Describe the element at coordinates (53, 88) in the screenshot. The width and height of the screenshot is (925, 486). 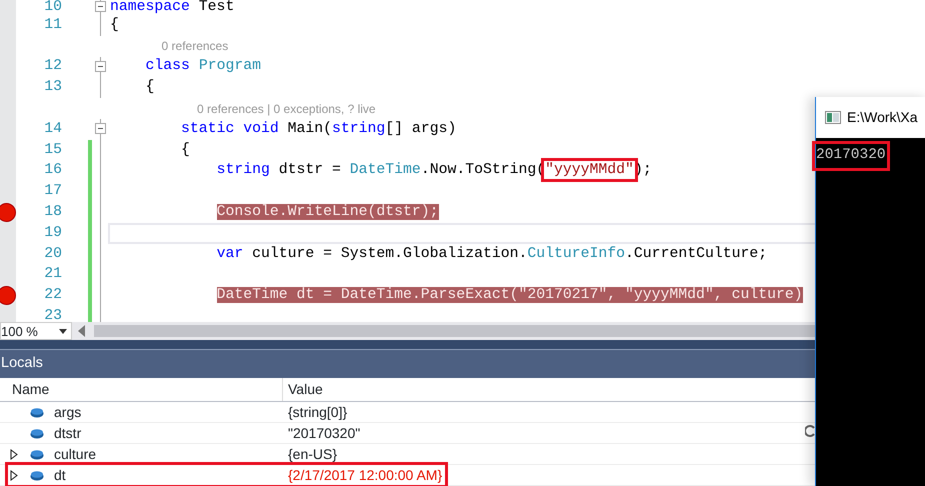
I see `line-number: 13` at that location.